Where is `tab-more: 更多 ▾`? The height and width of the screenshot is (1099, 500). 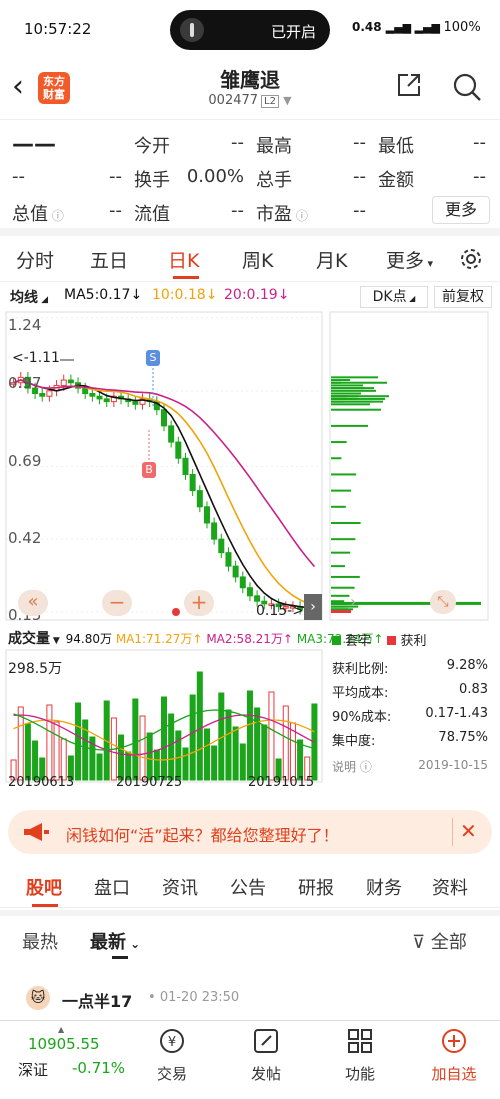 tab-more: 更多 ▾ is located at coordinates (409, 259).